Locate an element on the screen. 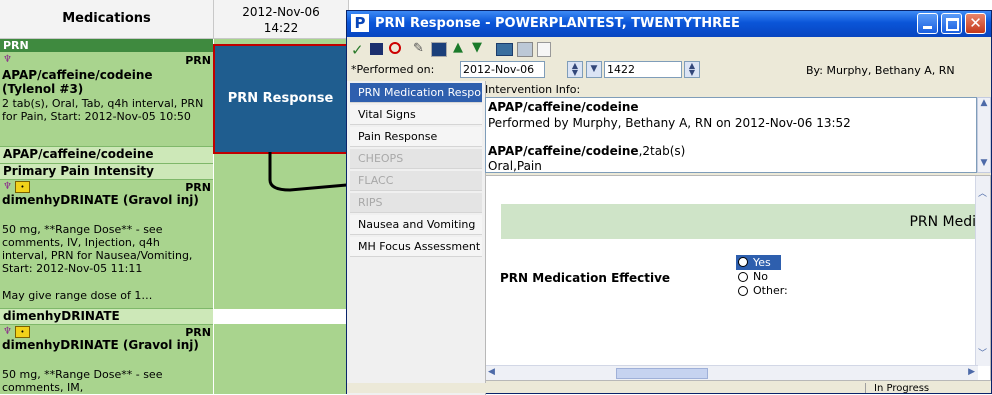 The width and height of the screenshot is (992, 395). intervention-scrollbar: ▲ ▼ is located at coordinates (984, 135).